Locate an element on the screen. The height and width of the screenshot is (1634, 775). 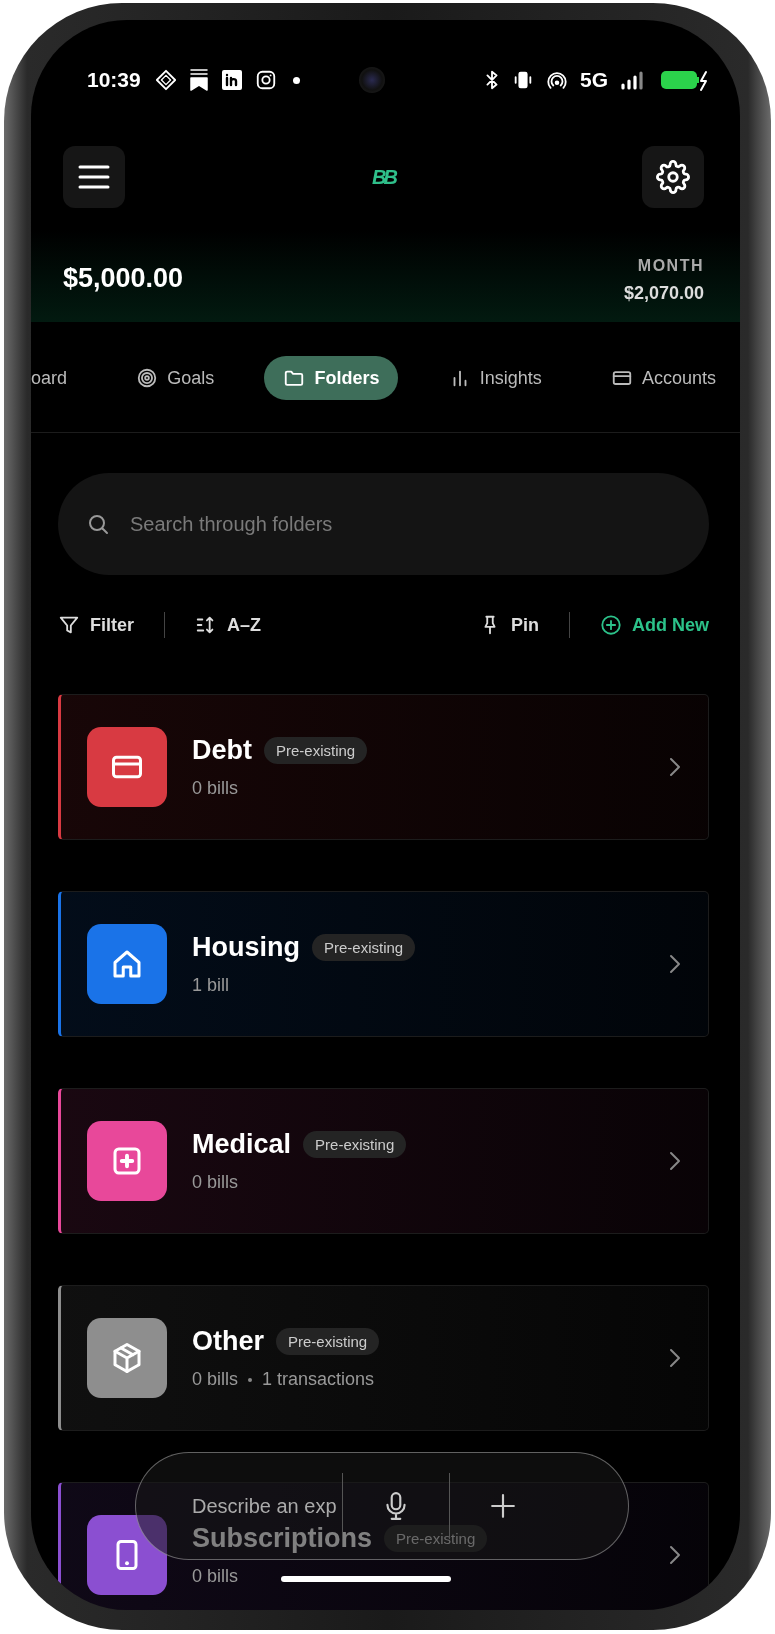
folder-name: Subscriptions is located at coordinates (282, 1538).